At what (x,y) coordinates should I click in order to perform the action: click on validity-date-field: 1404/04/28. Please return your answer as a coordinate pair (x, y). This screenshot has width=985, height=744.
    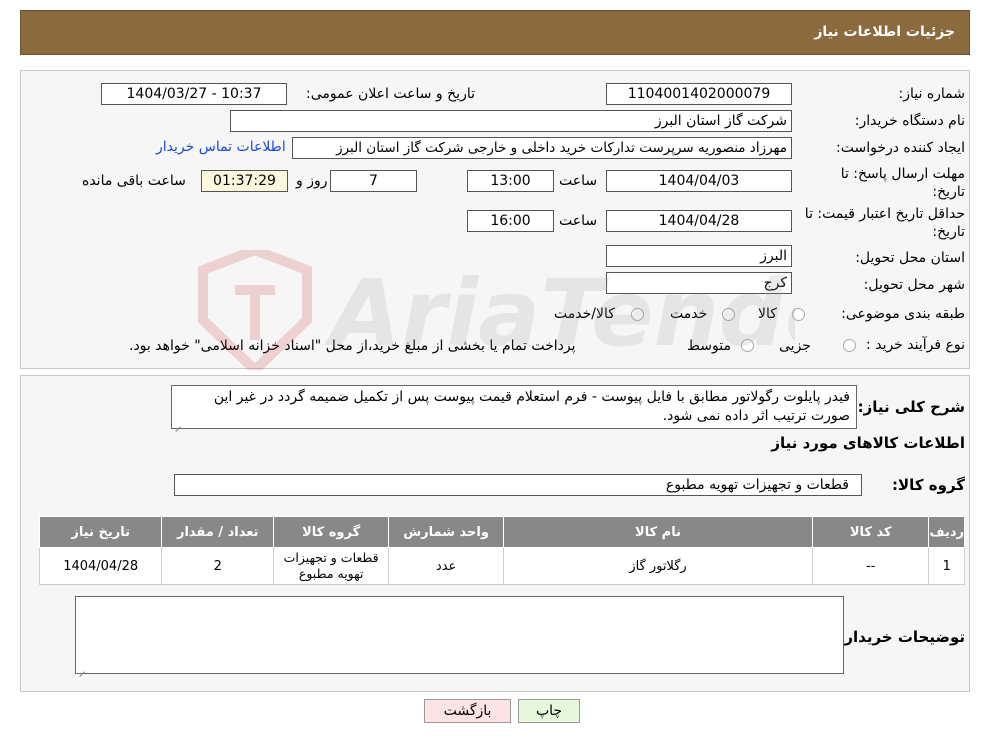
    Looking at the image, I should click on (699, 221).